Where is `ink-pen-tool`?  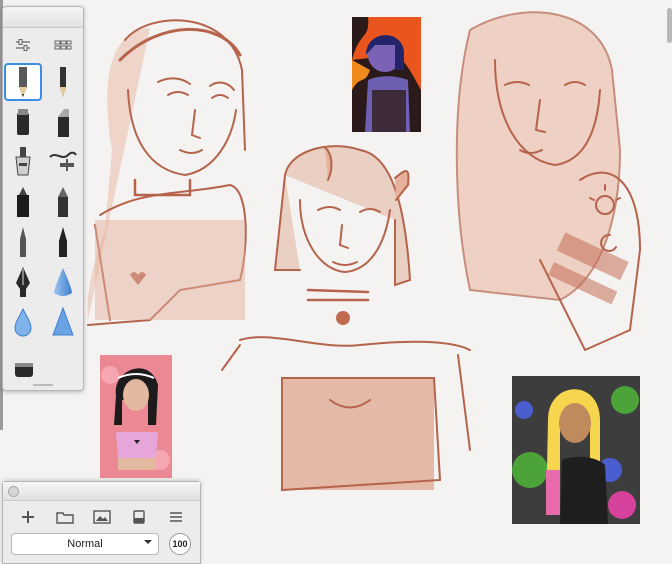
ink-pen-tool is located at coordinates (23, 202).